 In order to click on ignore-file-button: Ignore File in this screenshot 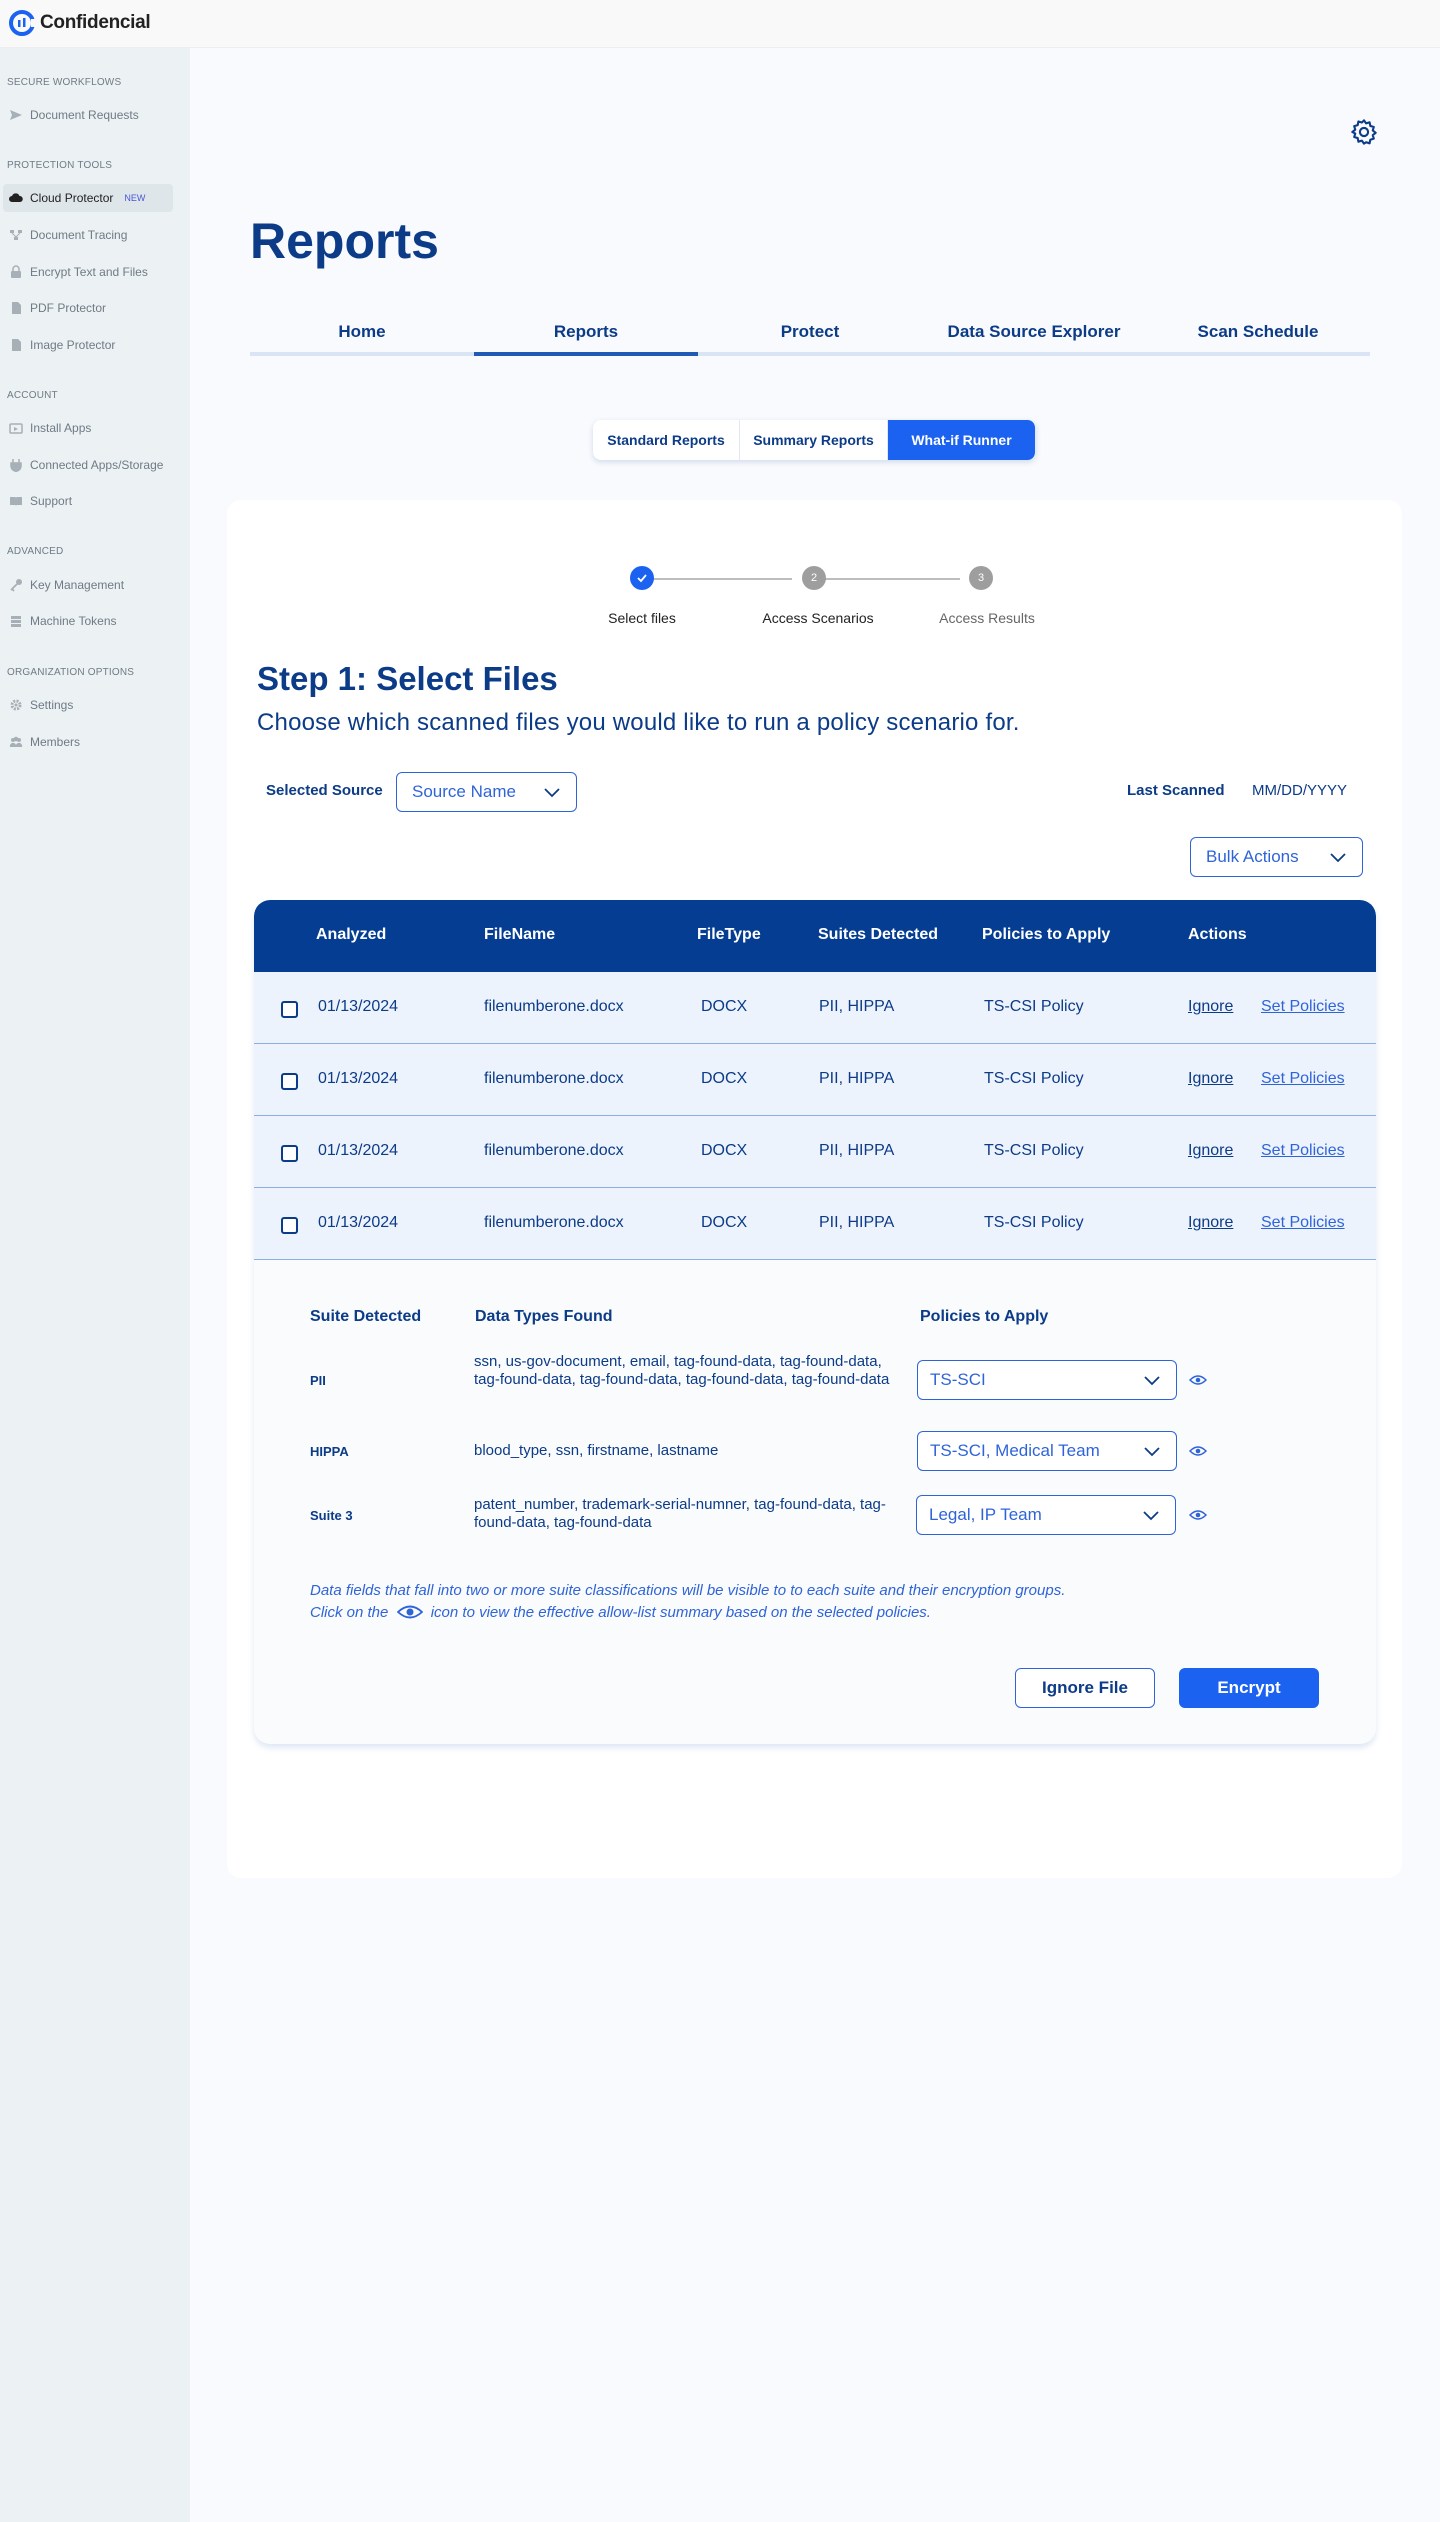, I will do `click(1085, 1688)`.